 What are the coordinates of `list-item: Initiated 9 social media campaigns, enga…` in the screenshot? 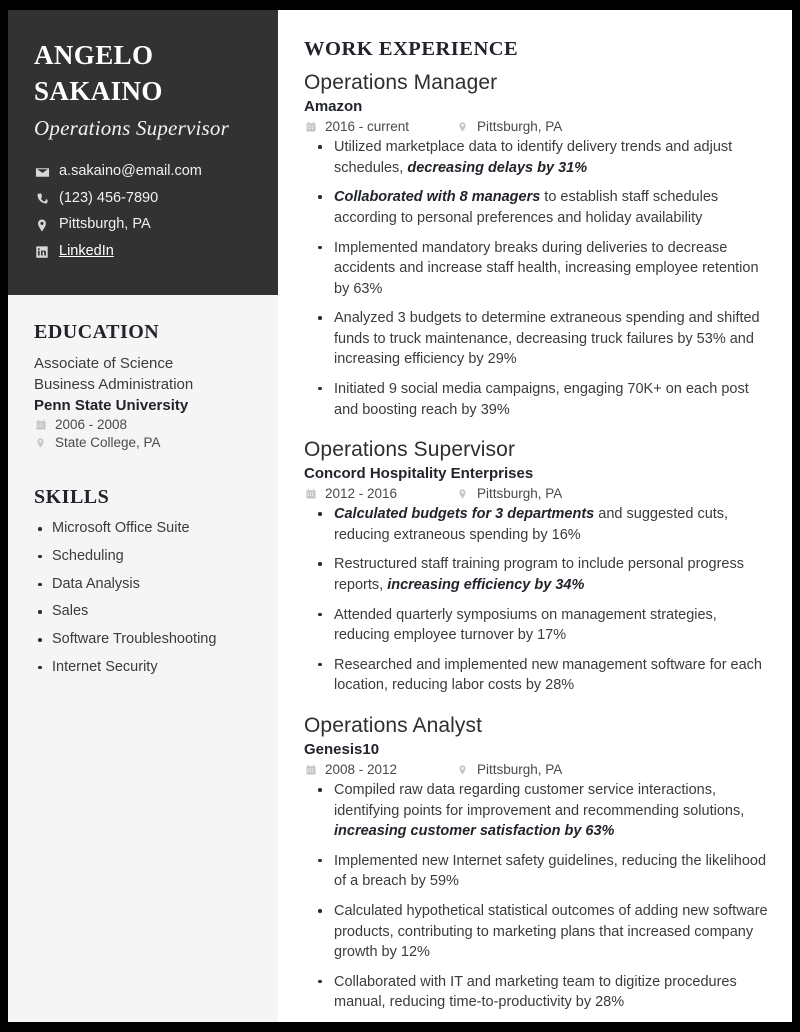 It's located at (536, 399).